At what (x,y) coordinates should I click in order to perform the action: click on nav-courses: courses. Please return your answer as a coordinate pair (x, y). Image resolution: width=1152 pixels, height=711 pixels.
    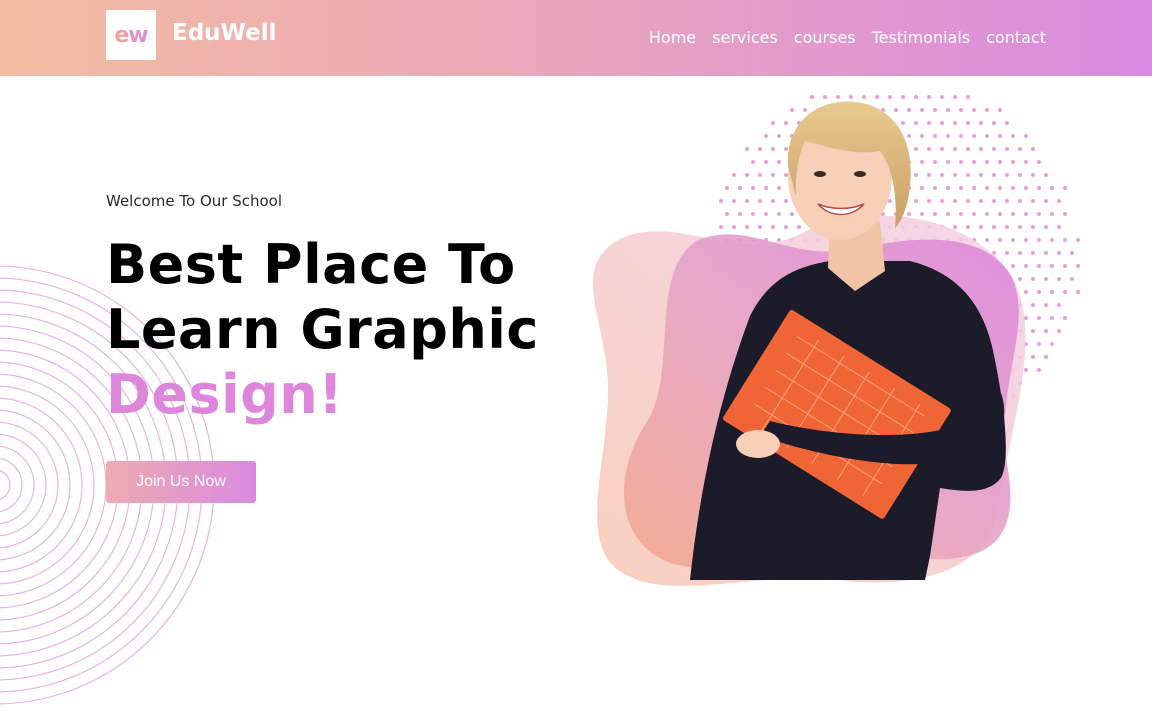
    Looking at the image, I should click on (825, 37).